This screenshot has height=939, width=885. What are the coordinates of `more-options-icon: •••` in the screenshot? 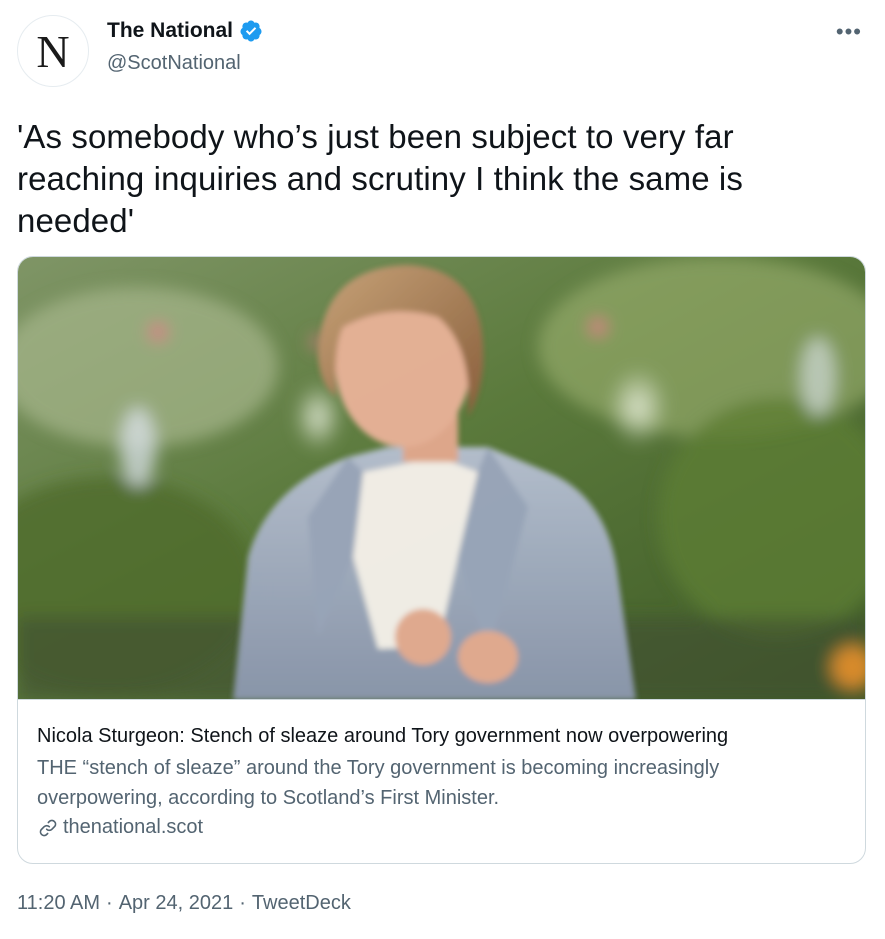 It's located at (849, 32).